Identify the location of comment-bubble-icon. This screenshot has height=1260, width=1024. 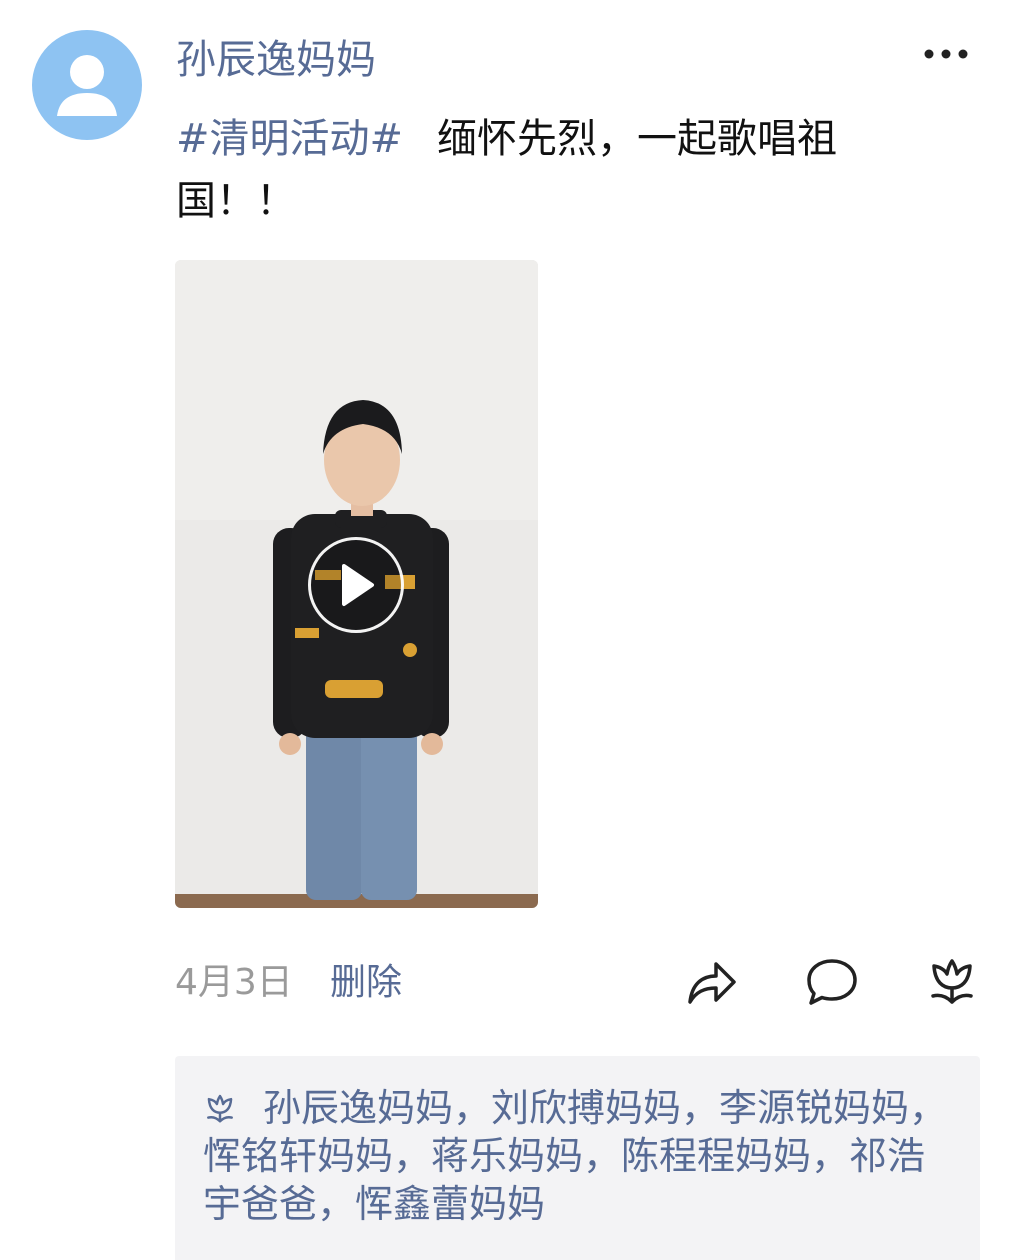
(832, 982).